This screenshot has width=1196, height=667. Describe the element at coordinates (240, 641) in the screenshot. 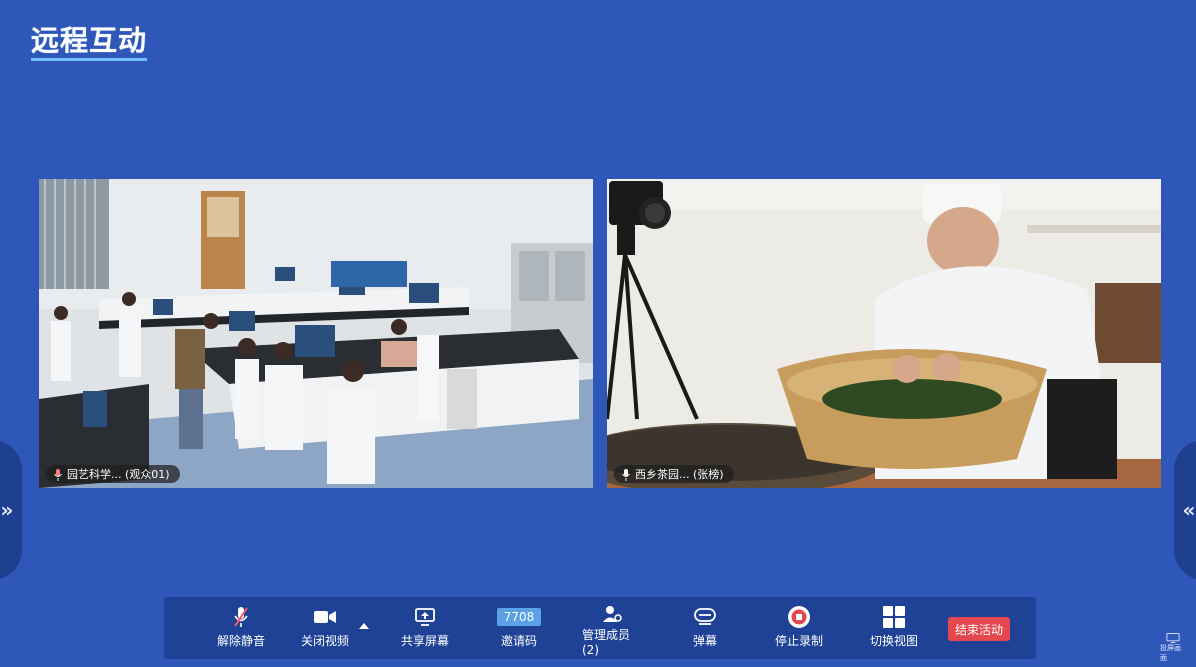

I see `unmute-label: 解除静音` at that location.